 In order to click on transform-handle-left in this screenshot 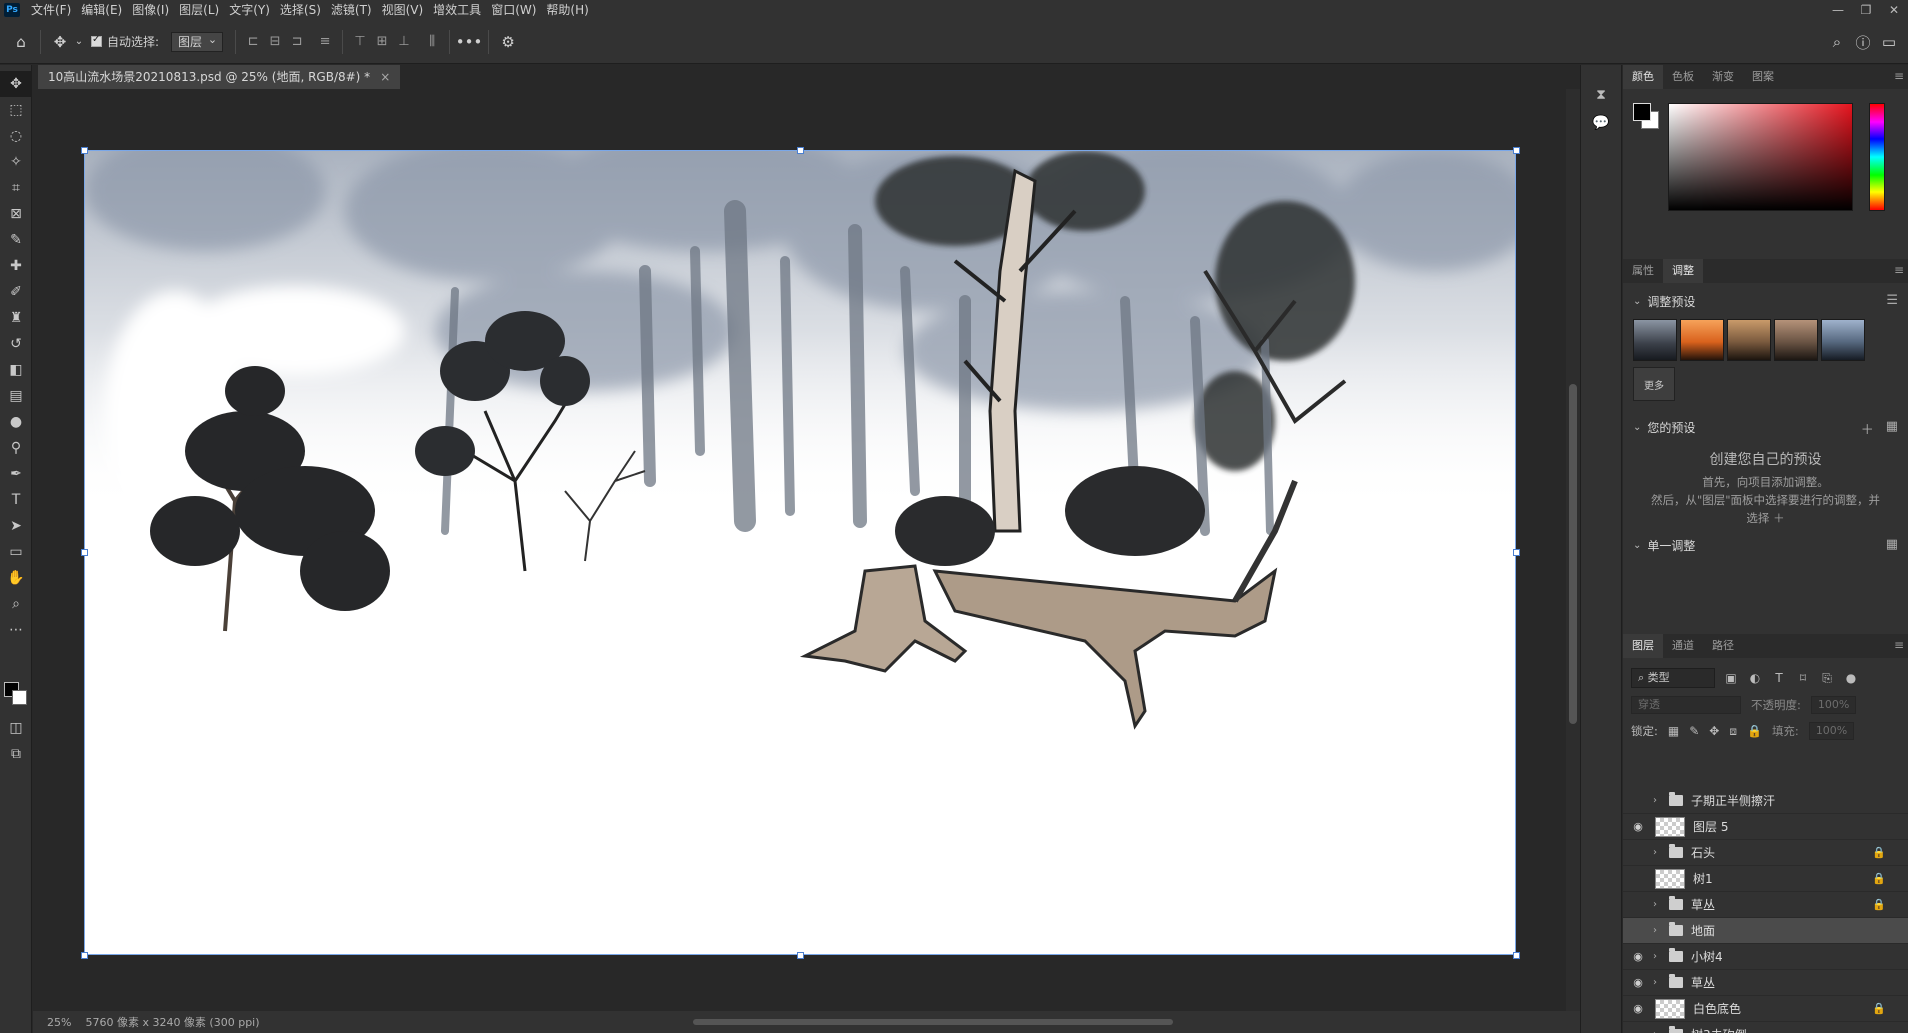, I will do `click(84, 552)`.